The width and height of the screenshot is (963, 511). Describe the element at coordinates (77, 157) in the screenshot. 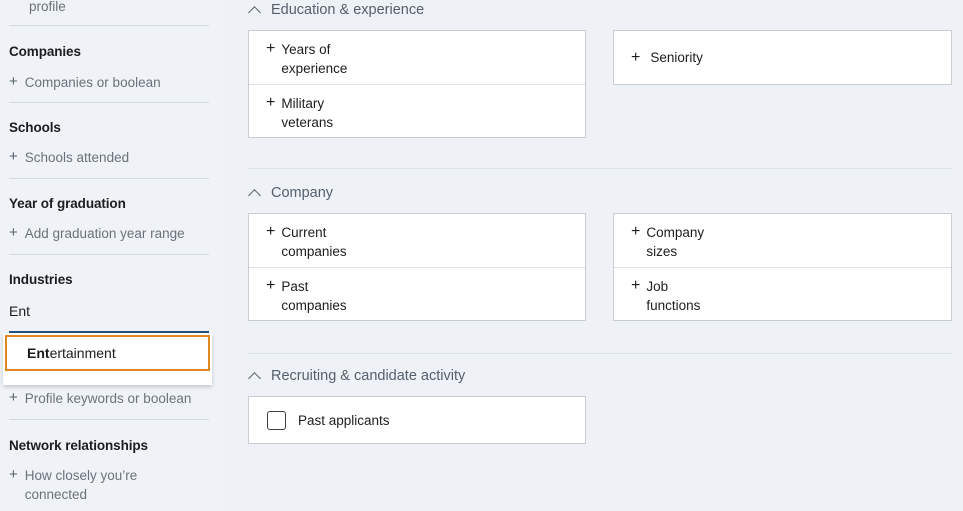

I see `sidebar-add-schools-label: Schools attended` at that location.